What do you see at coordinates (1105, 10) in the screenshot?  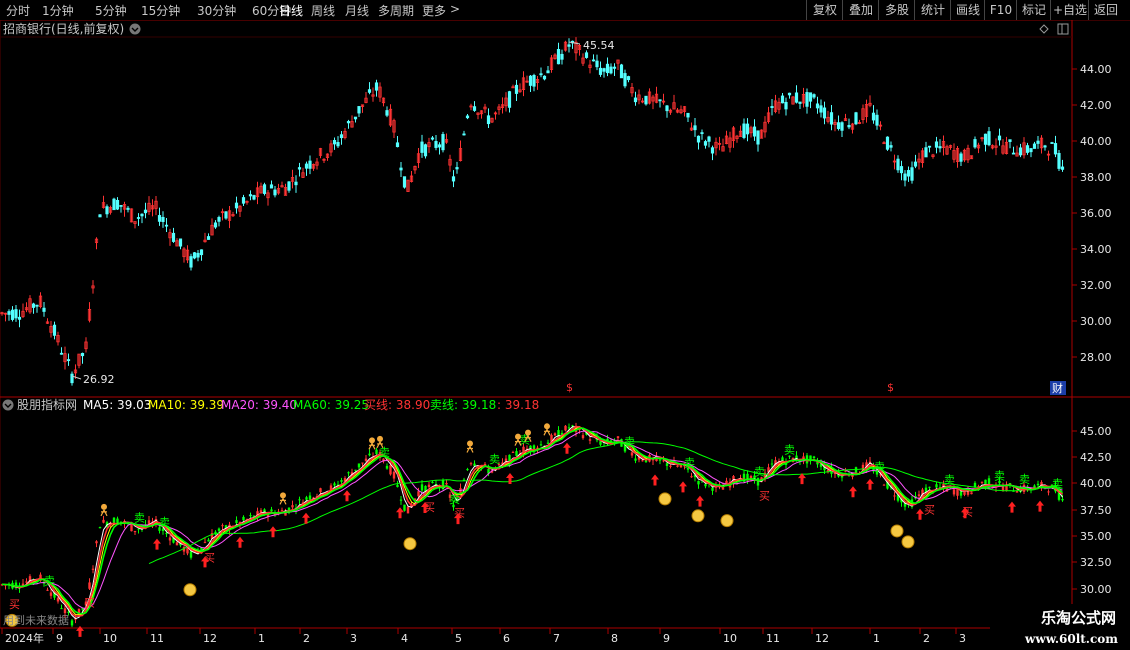 I see `button-back: 返回` at bounding box center [1105, 10].